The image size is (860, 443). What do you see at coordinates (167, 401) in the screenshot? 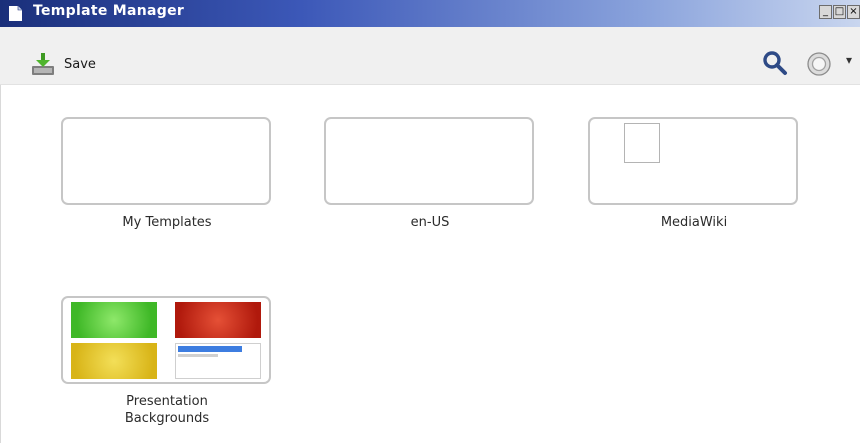
I see `folder-label-line: Presentation` at bounding box center [167, 401].